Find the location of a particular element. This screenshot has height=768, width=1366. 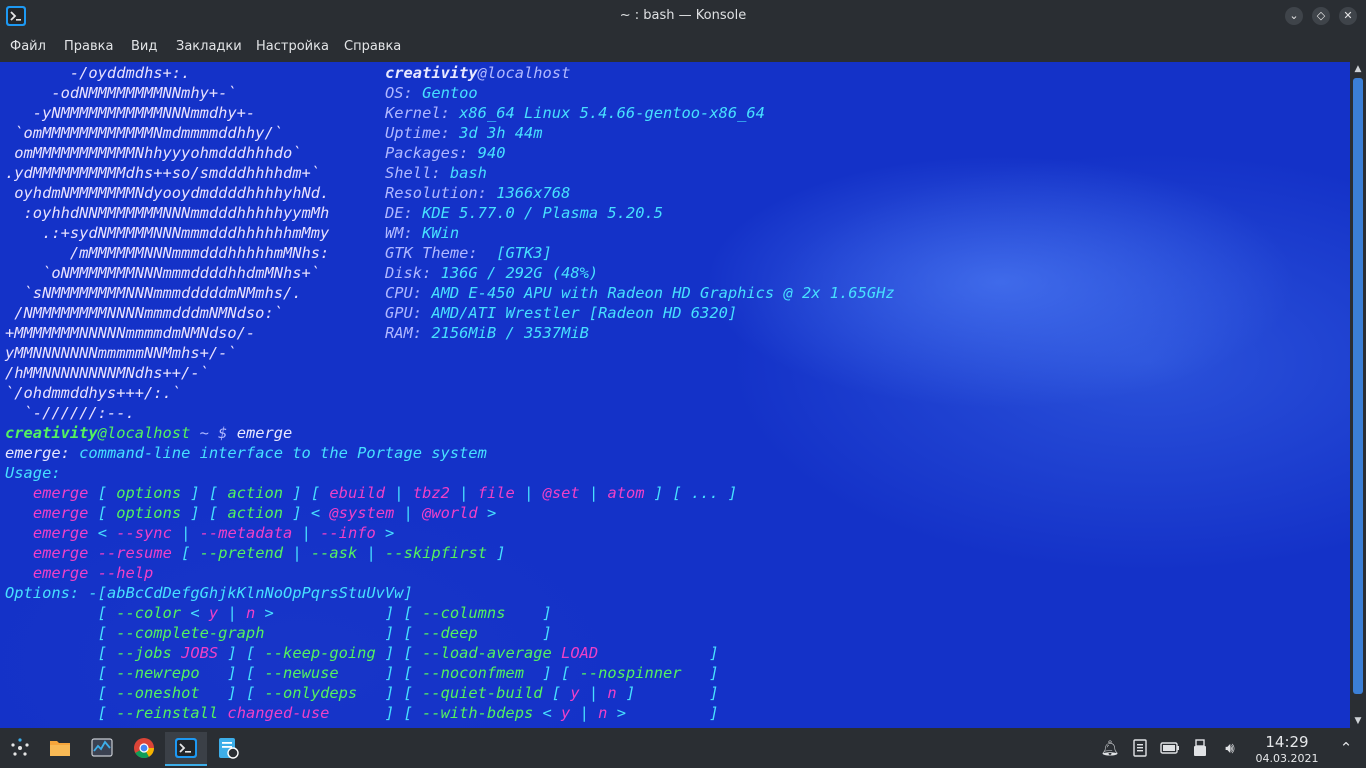

info-row: GTK Theme: [GTK3] is located at coordinates (468, 253).